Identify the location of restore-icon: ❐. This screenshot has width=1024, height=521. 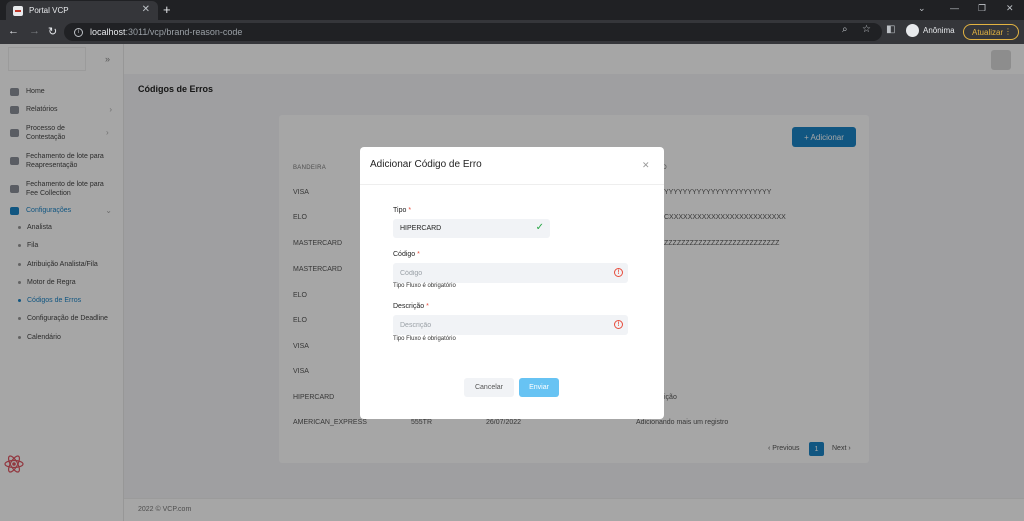
(982, 8).